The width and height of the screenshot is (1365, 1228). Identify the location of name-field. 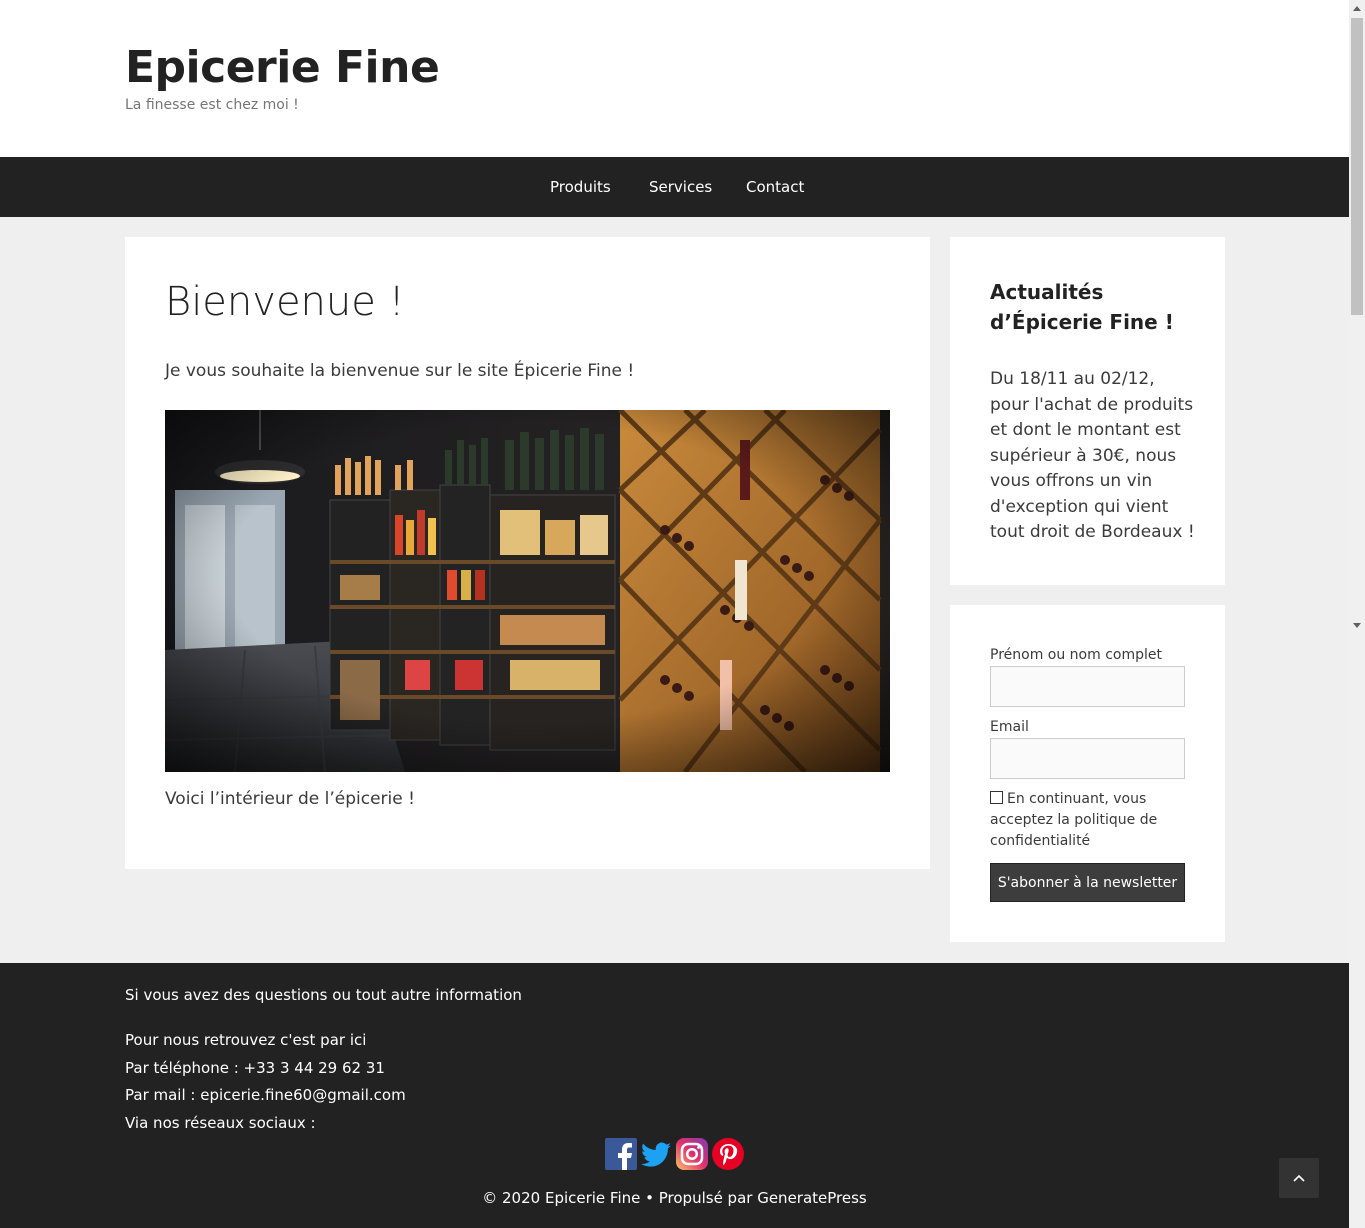
(1087, 686).